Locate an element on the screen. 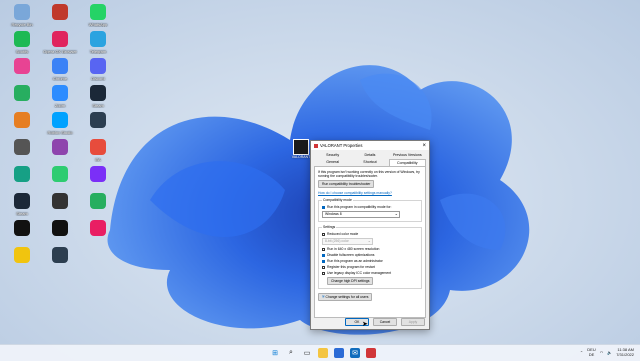  desktop-icon-label: EA is located at coordinates (98, 159).